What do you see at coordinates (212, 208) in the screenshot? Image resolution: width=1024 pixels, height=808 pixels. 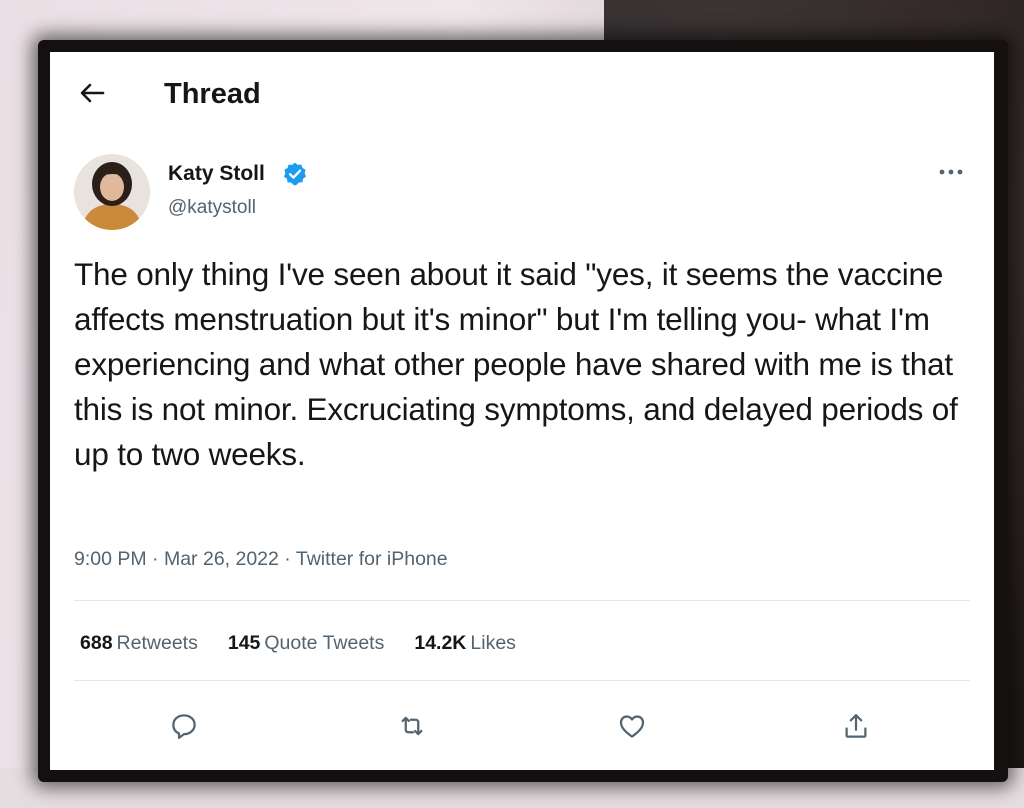 I see `author-handle: @katystoll` at bounding box center [212, 208].